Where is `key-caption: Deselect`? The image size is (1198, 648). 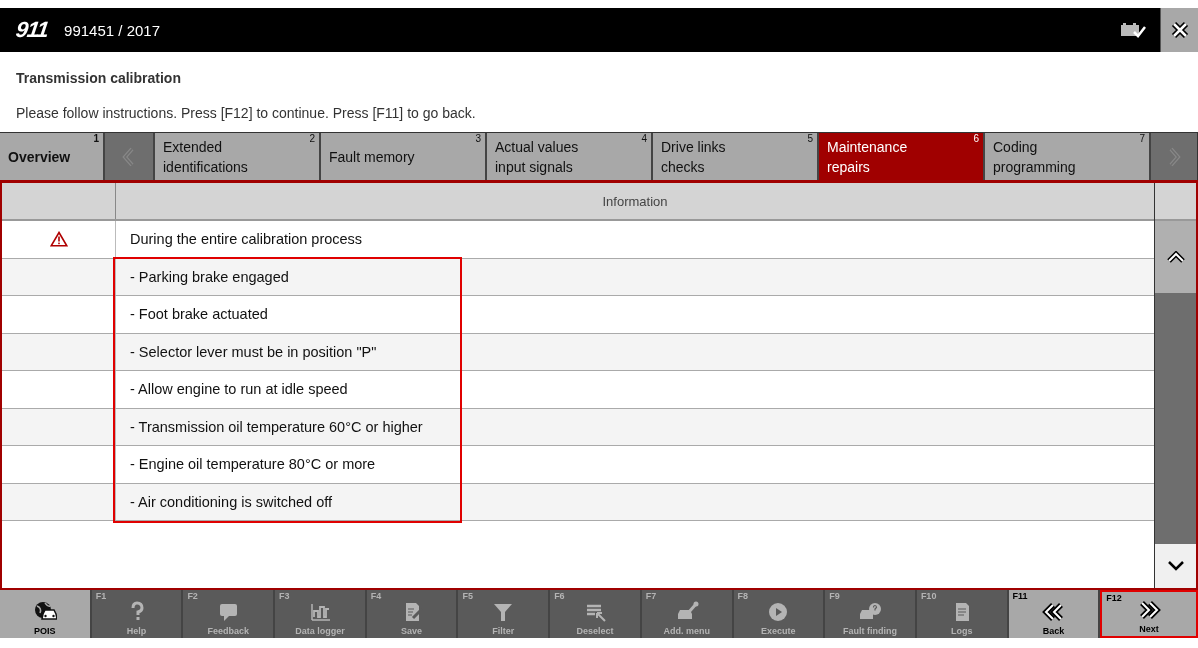
key-caption: Deselect is located at coordinates (595, 631).